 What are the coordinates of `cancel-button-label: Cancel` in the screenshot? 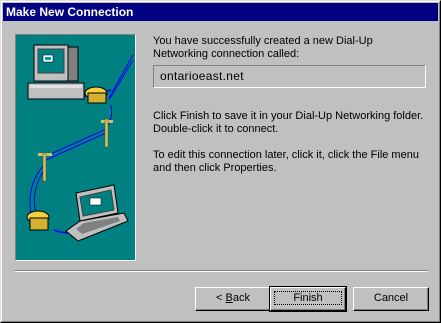 It's located at (391, 298).